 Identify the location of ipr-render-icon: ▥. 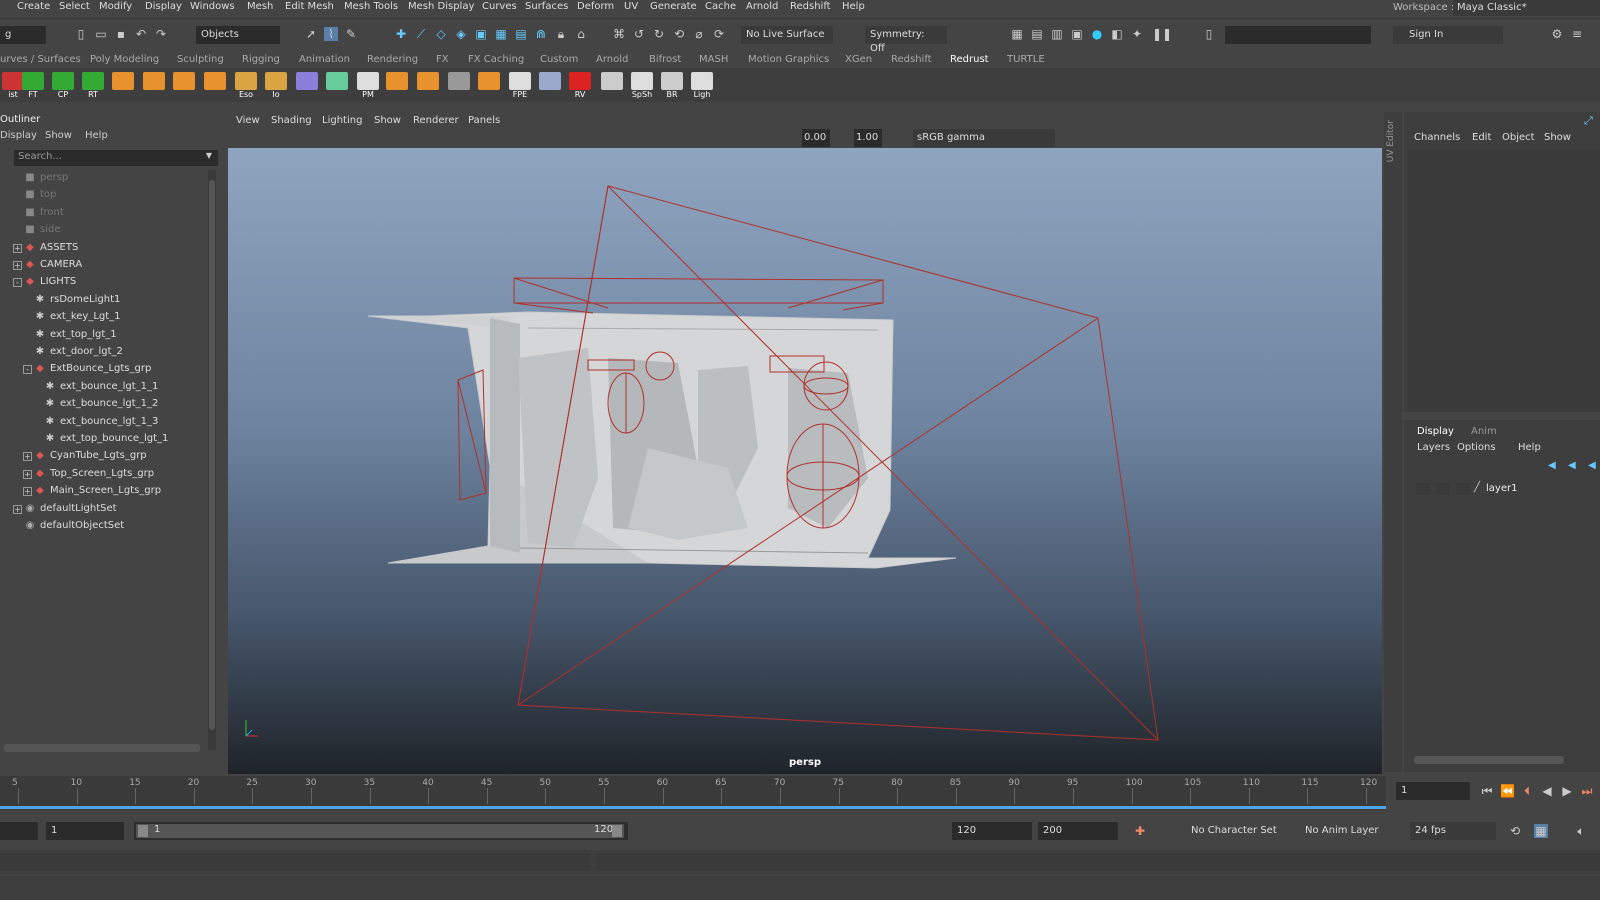
(1057, 34).